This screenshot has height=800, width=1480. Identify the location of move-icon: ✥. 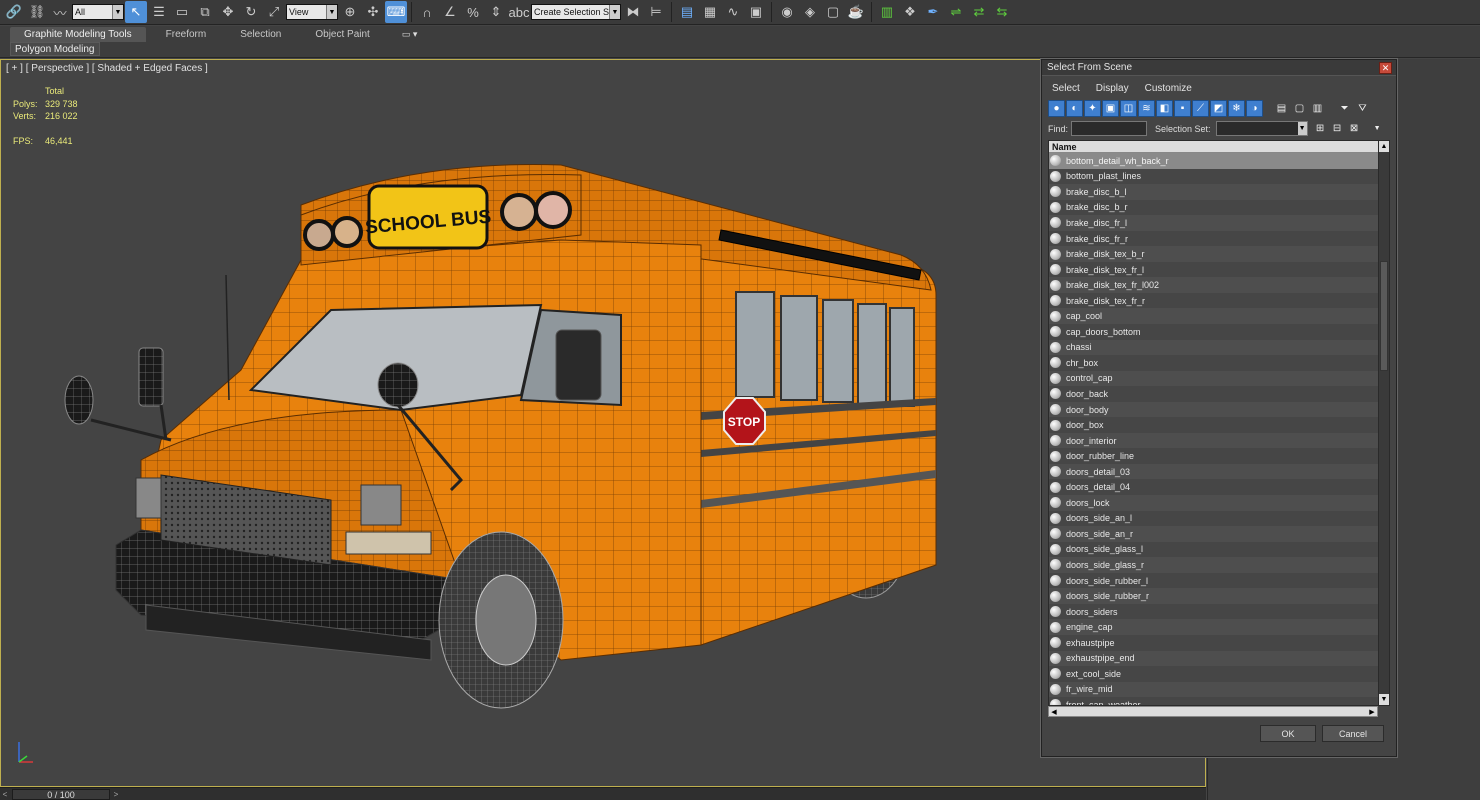
(228, 12).